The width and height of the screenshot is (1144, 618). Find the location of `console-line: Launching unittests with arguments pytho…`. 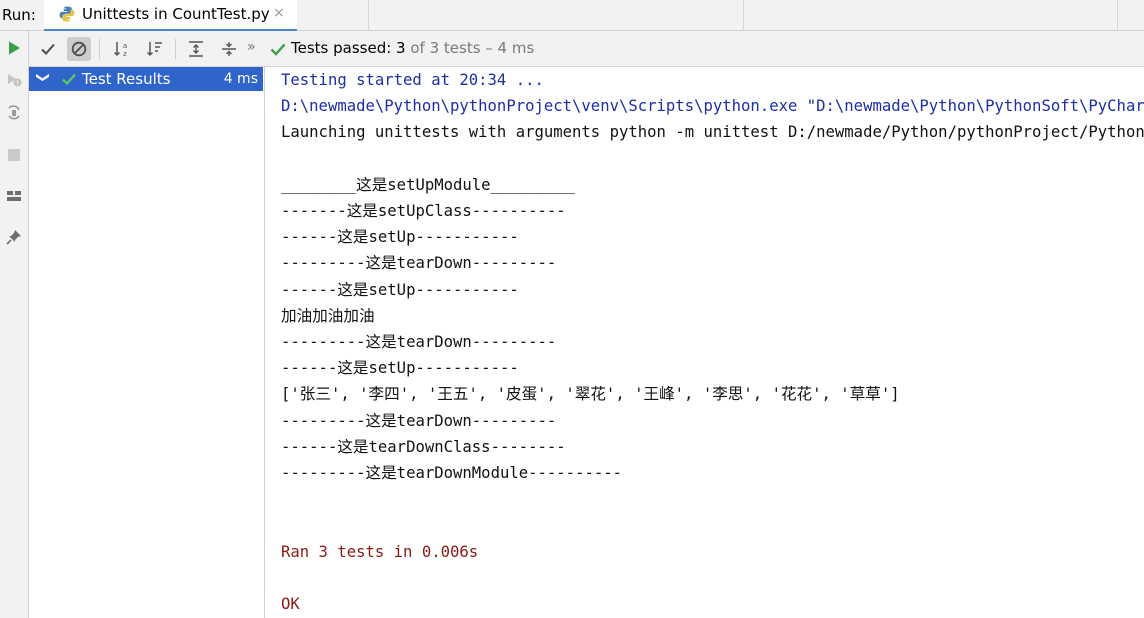

console-line: Launching unittests with arguments pytho… is located at coordinates (712, 132).